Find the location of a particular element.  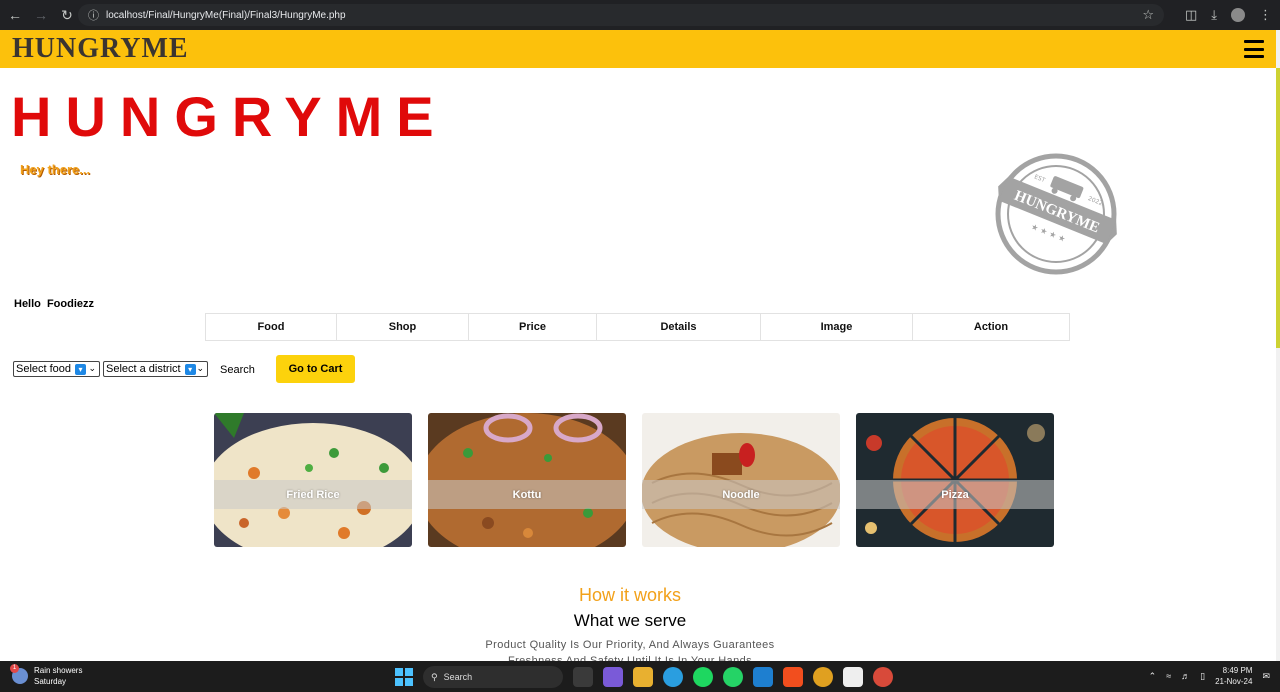

brand-logo: HUNGRYME is located at coordinates (100, 49).